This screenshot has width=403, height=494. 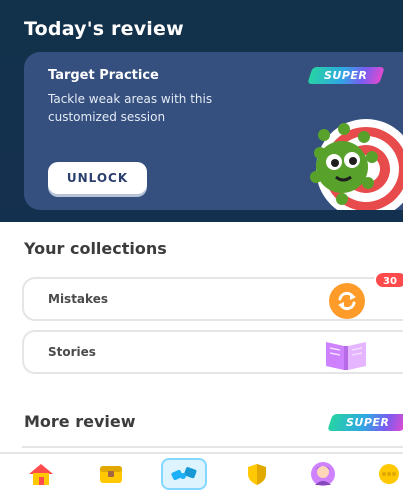 I want to click on practice-icon, so click(x=184, y=474).